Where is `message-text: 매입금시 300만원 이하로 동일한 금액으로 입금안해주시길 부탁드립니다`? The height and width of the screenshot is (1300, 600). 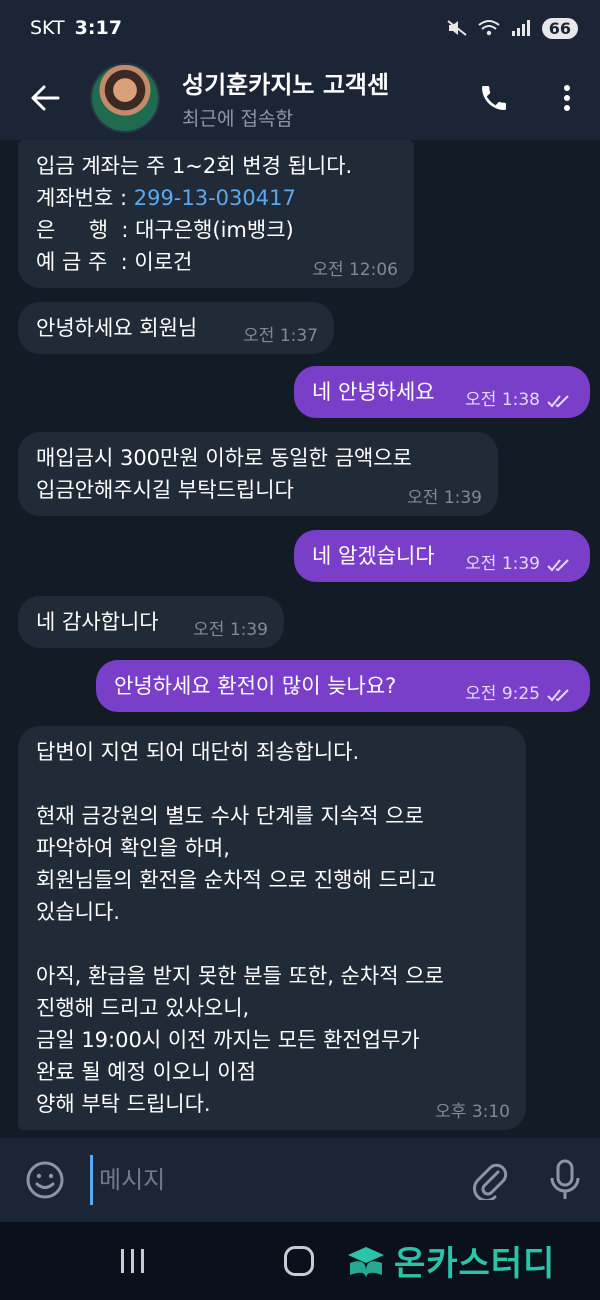
message-text: 매입금시 300만원 이하로 동일한 금액으로 입금안해주시길 부탁드립니다 is located at coordinates (224, 474).